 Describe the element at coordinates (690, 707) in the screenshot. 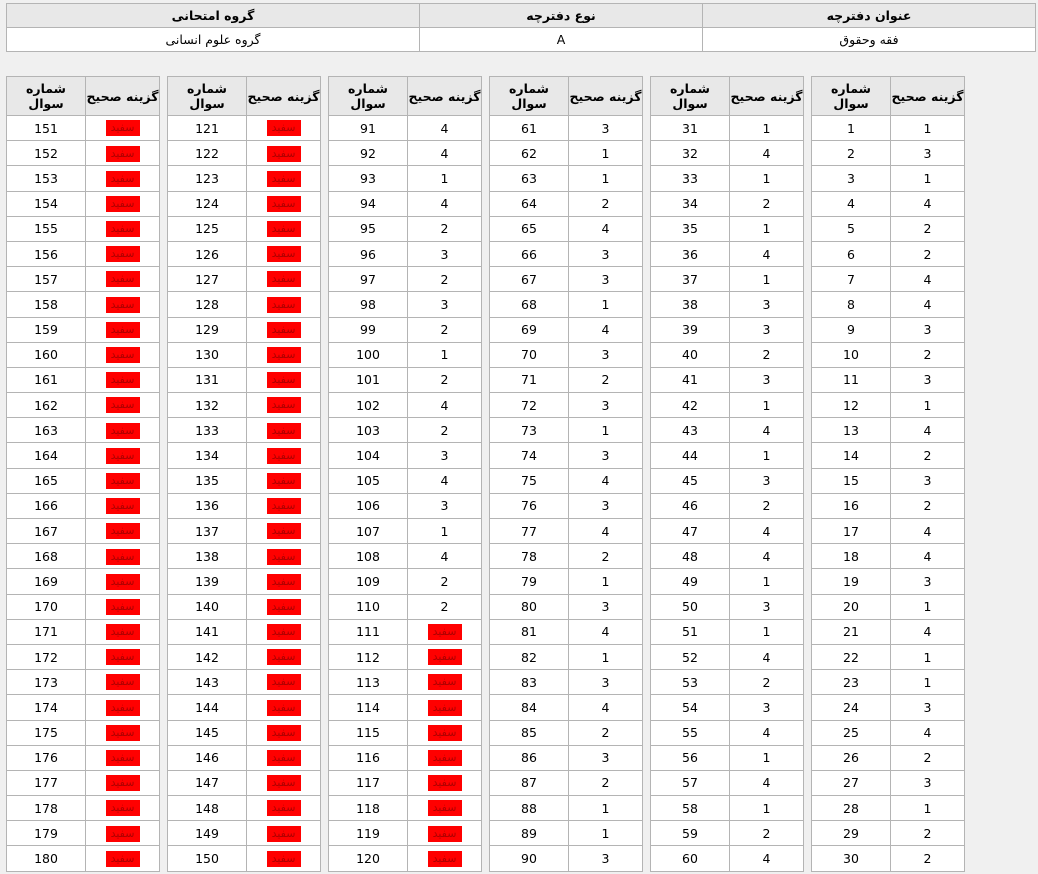

I see `question-number: 54` at that location.